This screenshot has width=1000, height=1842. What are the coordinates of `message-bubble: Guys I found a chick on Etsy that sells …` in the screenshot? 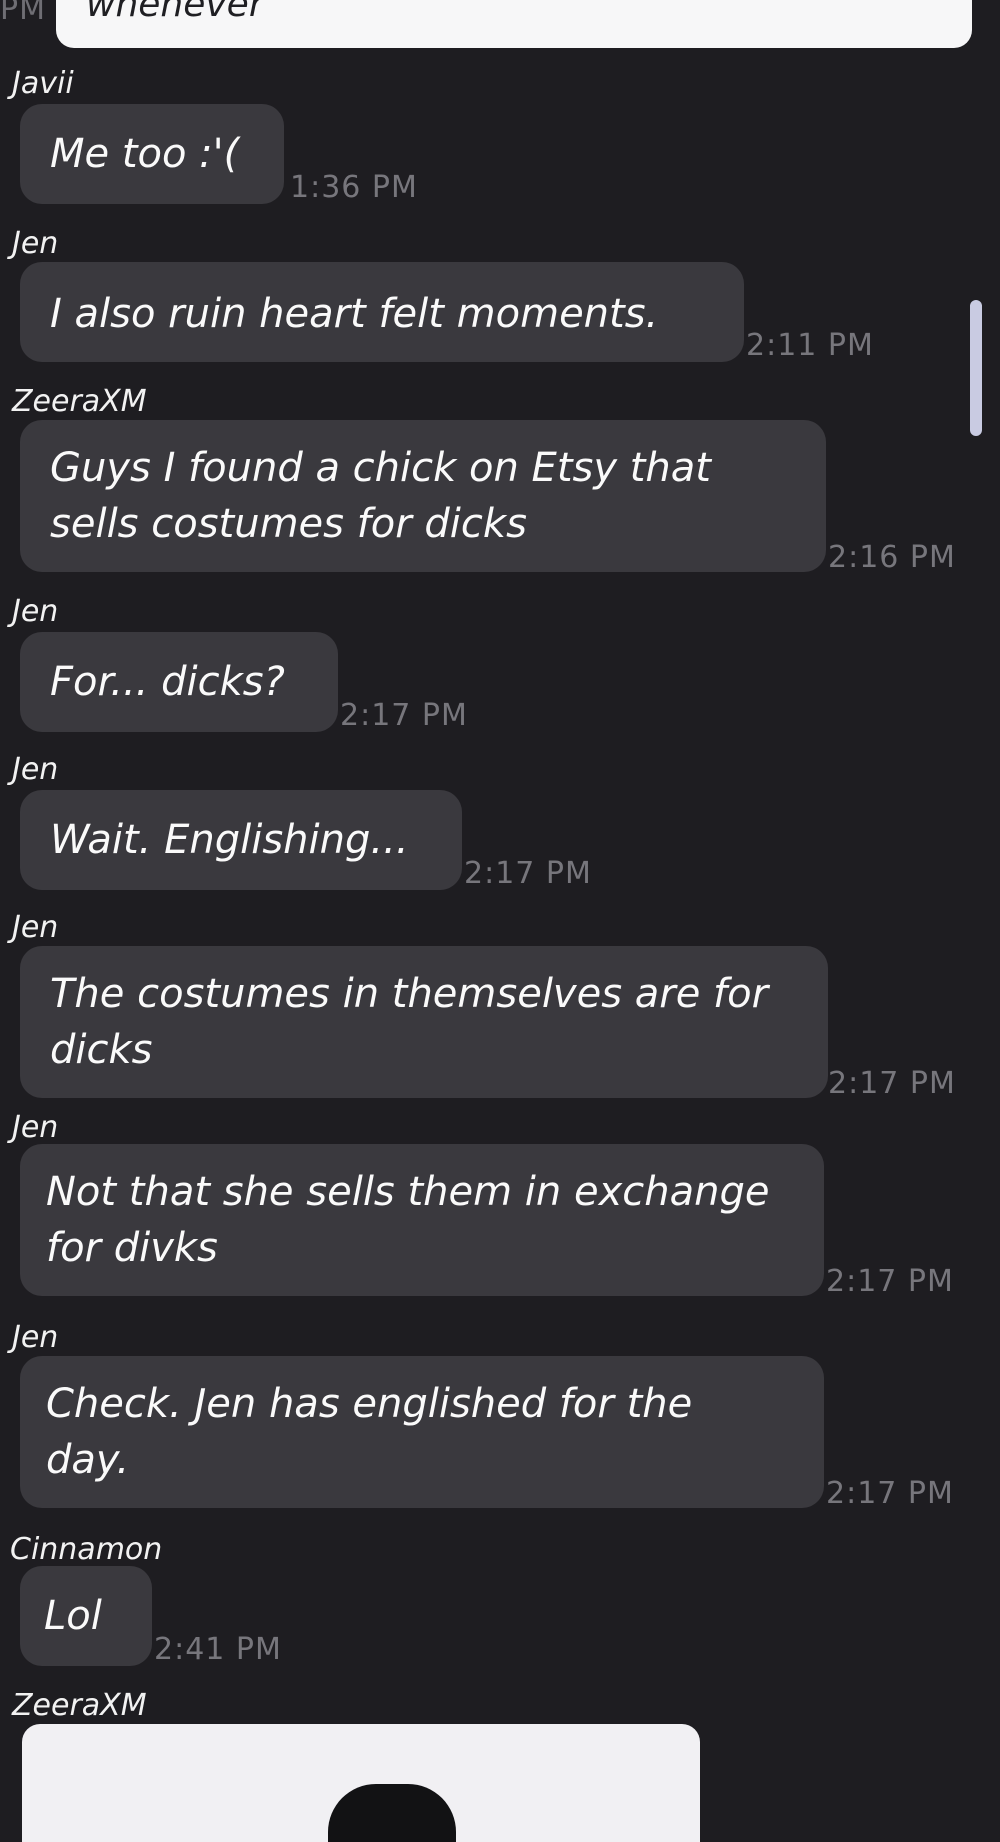 It's located at (423, 496).